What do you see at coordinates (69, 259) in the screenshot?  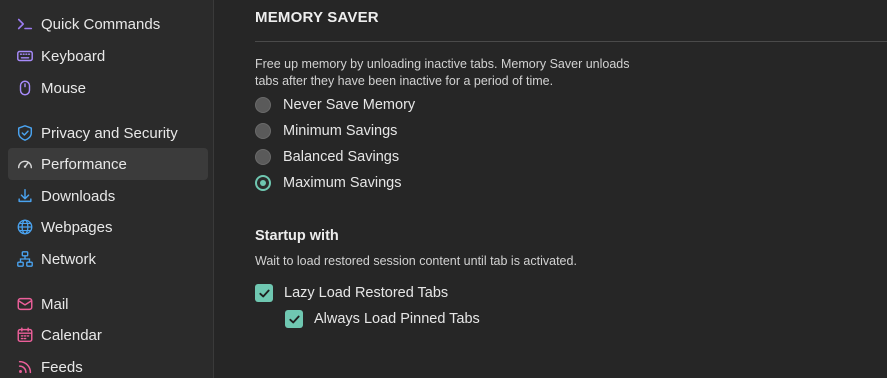 I see `sidebar-item-label: Network` at bounding box center [69, 259].